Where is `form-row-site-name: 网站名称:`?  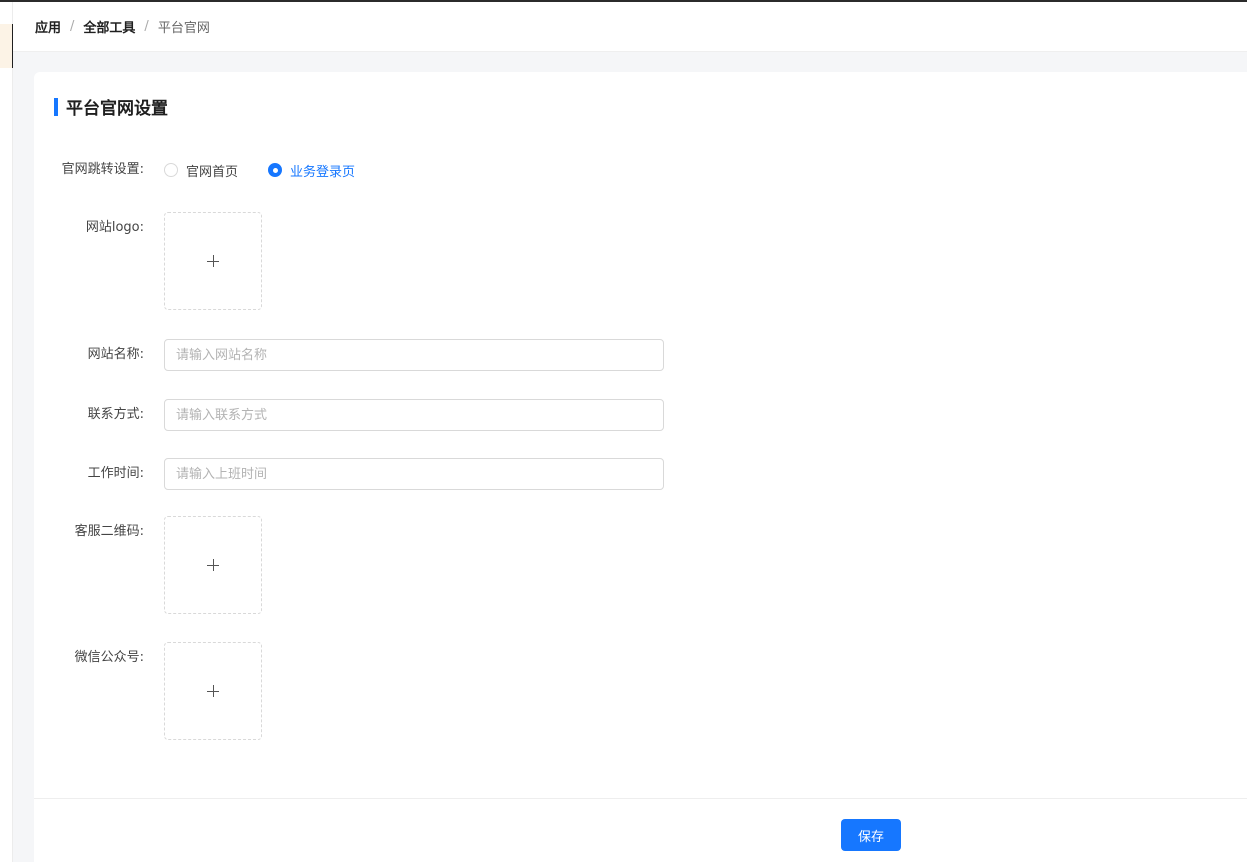
form-row-site-name: 网站名称: is located at coordinates (349, 355).